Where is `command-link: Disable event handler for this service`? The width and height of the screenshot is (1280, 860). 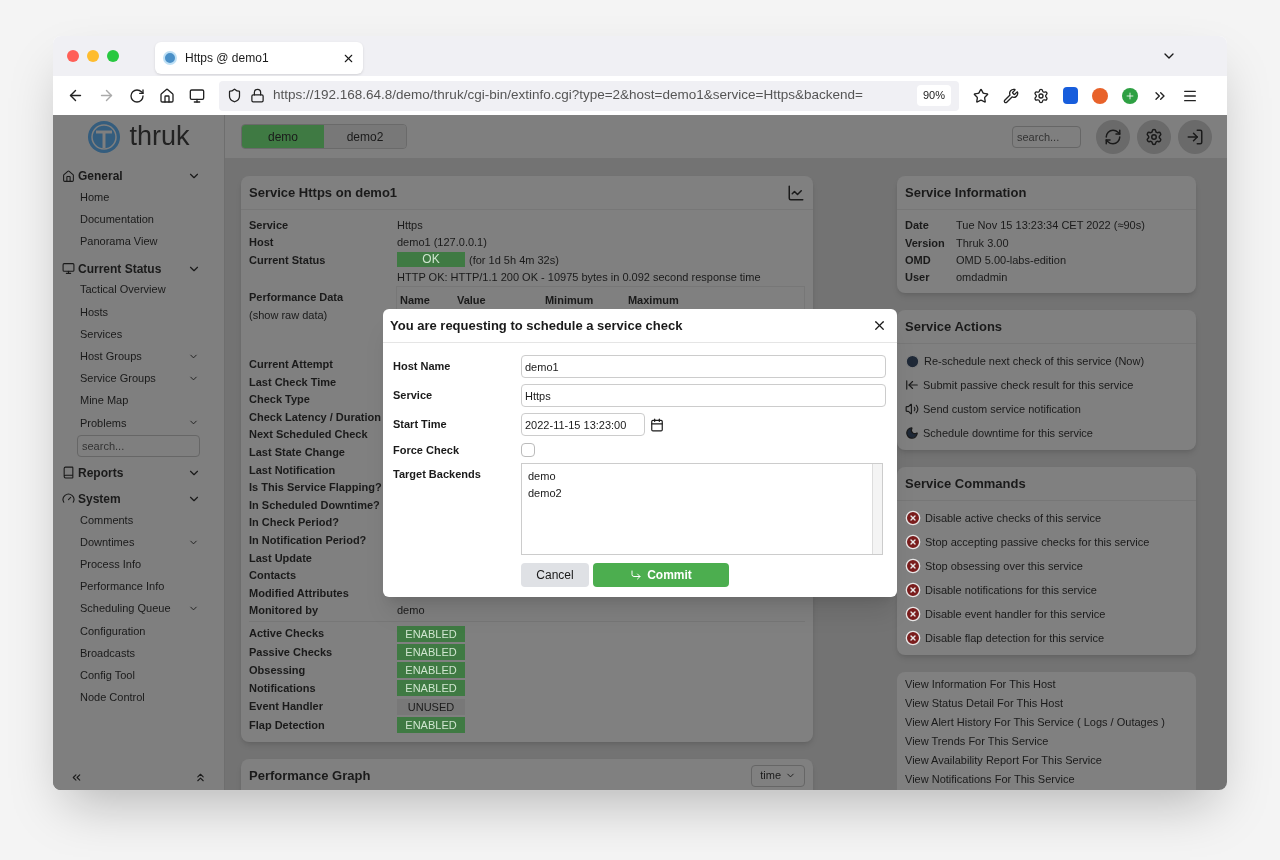 command-link: Disable event handler for this service is located at coordinates (1015, 614).